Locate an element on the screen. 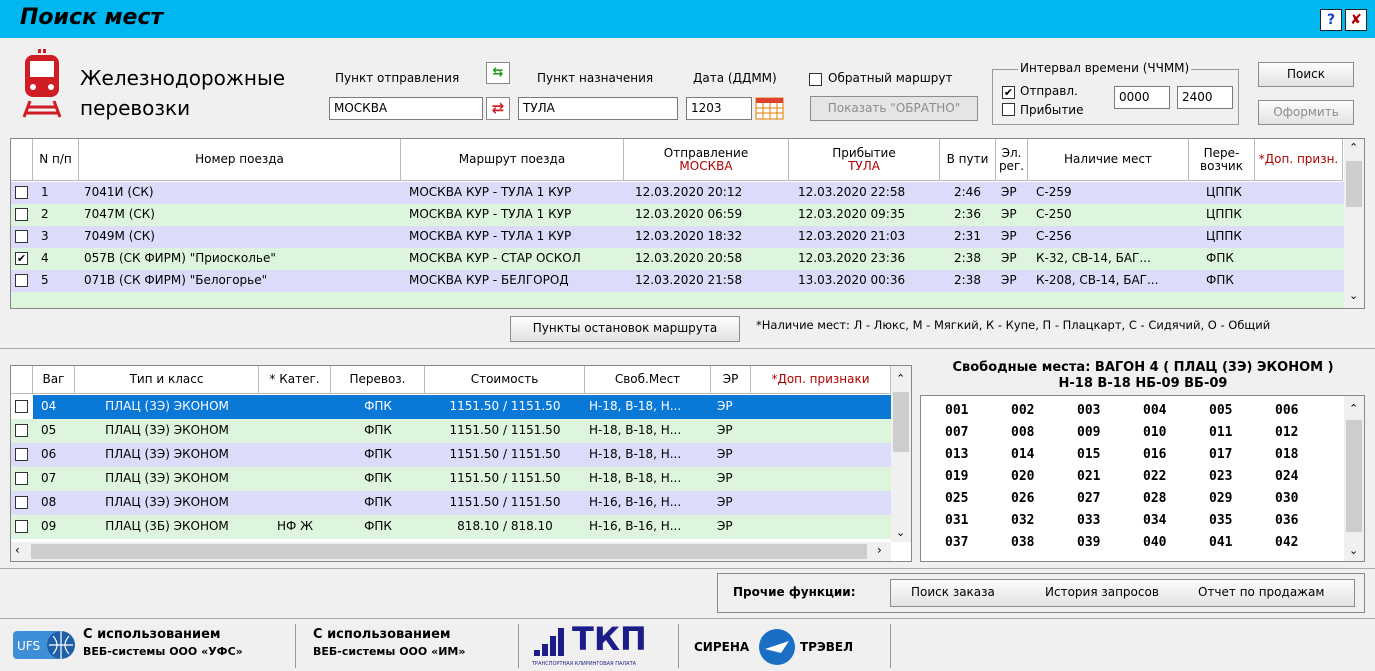 The image size is (1375, 671). seat-cell: 036 is located at coordinates (1286, 520).